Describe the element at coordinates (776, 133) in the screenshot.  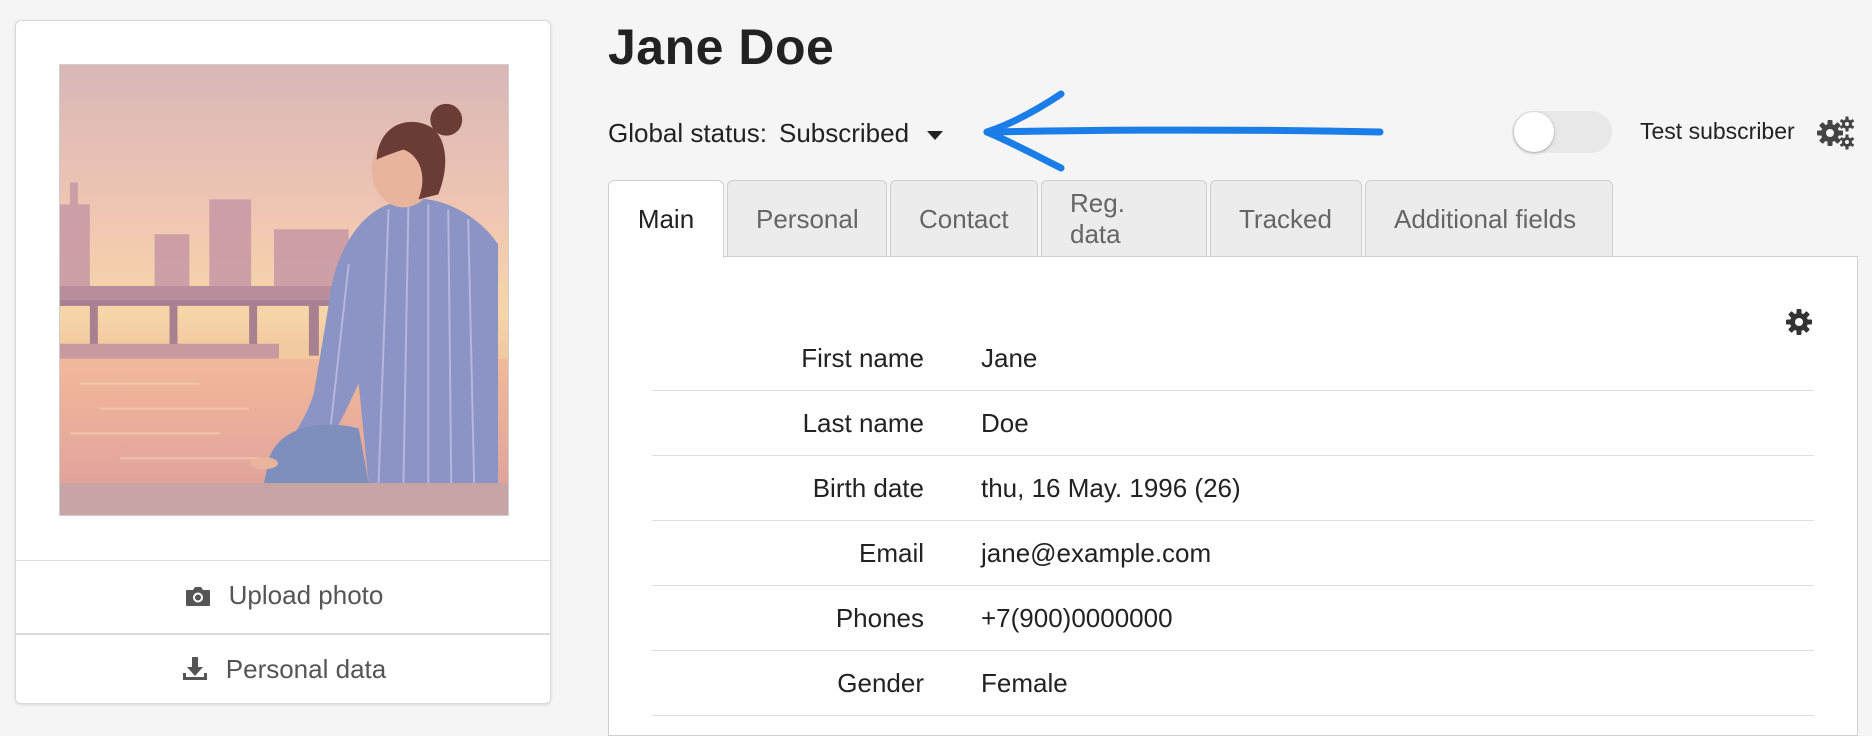
I see `global-status: Global status: Subscribed` at that location.